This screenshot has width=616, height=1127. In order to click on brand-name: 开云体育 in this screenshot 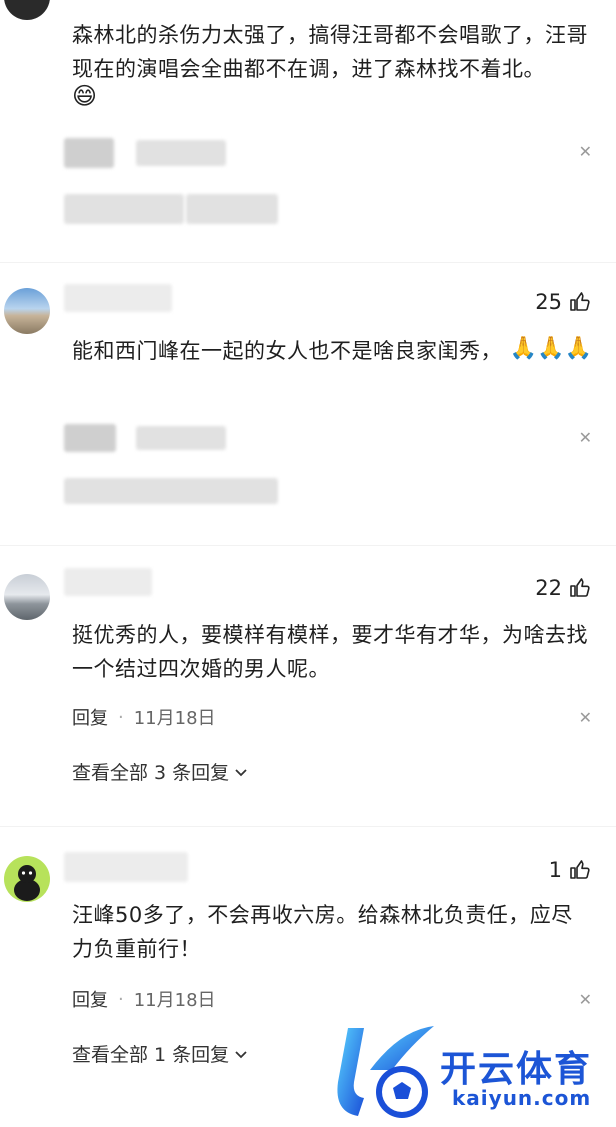, I will do `click(516, 1069)`.